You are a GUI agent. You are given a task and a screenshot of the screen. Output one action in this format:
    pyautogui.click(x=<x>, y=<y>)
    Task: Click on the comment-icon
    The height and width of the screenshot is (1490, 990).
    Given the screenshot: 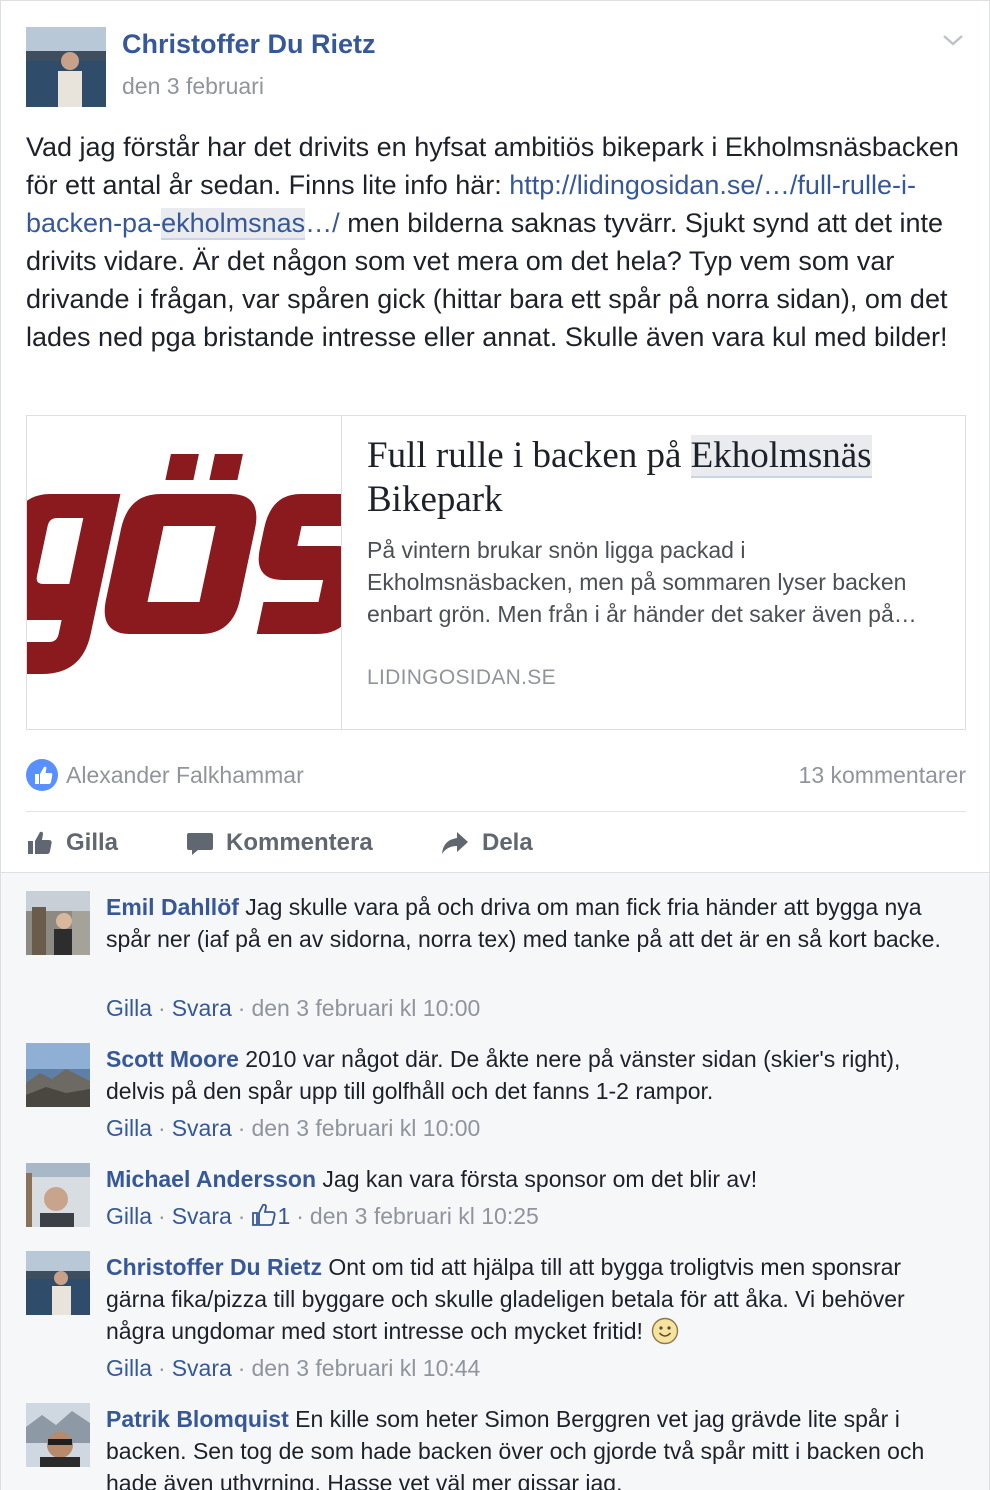 What is the action you would take?
    pyautogui.click(x=200, y=844)
    